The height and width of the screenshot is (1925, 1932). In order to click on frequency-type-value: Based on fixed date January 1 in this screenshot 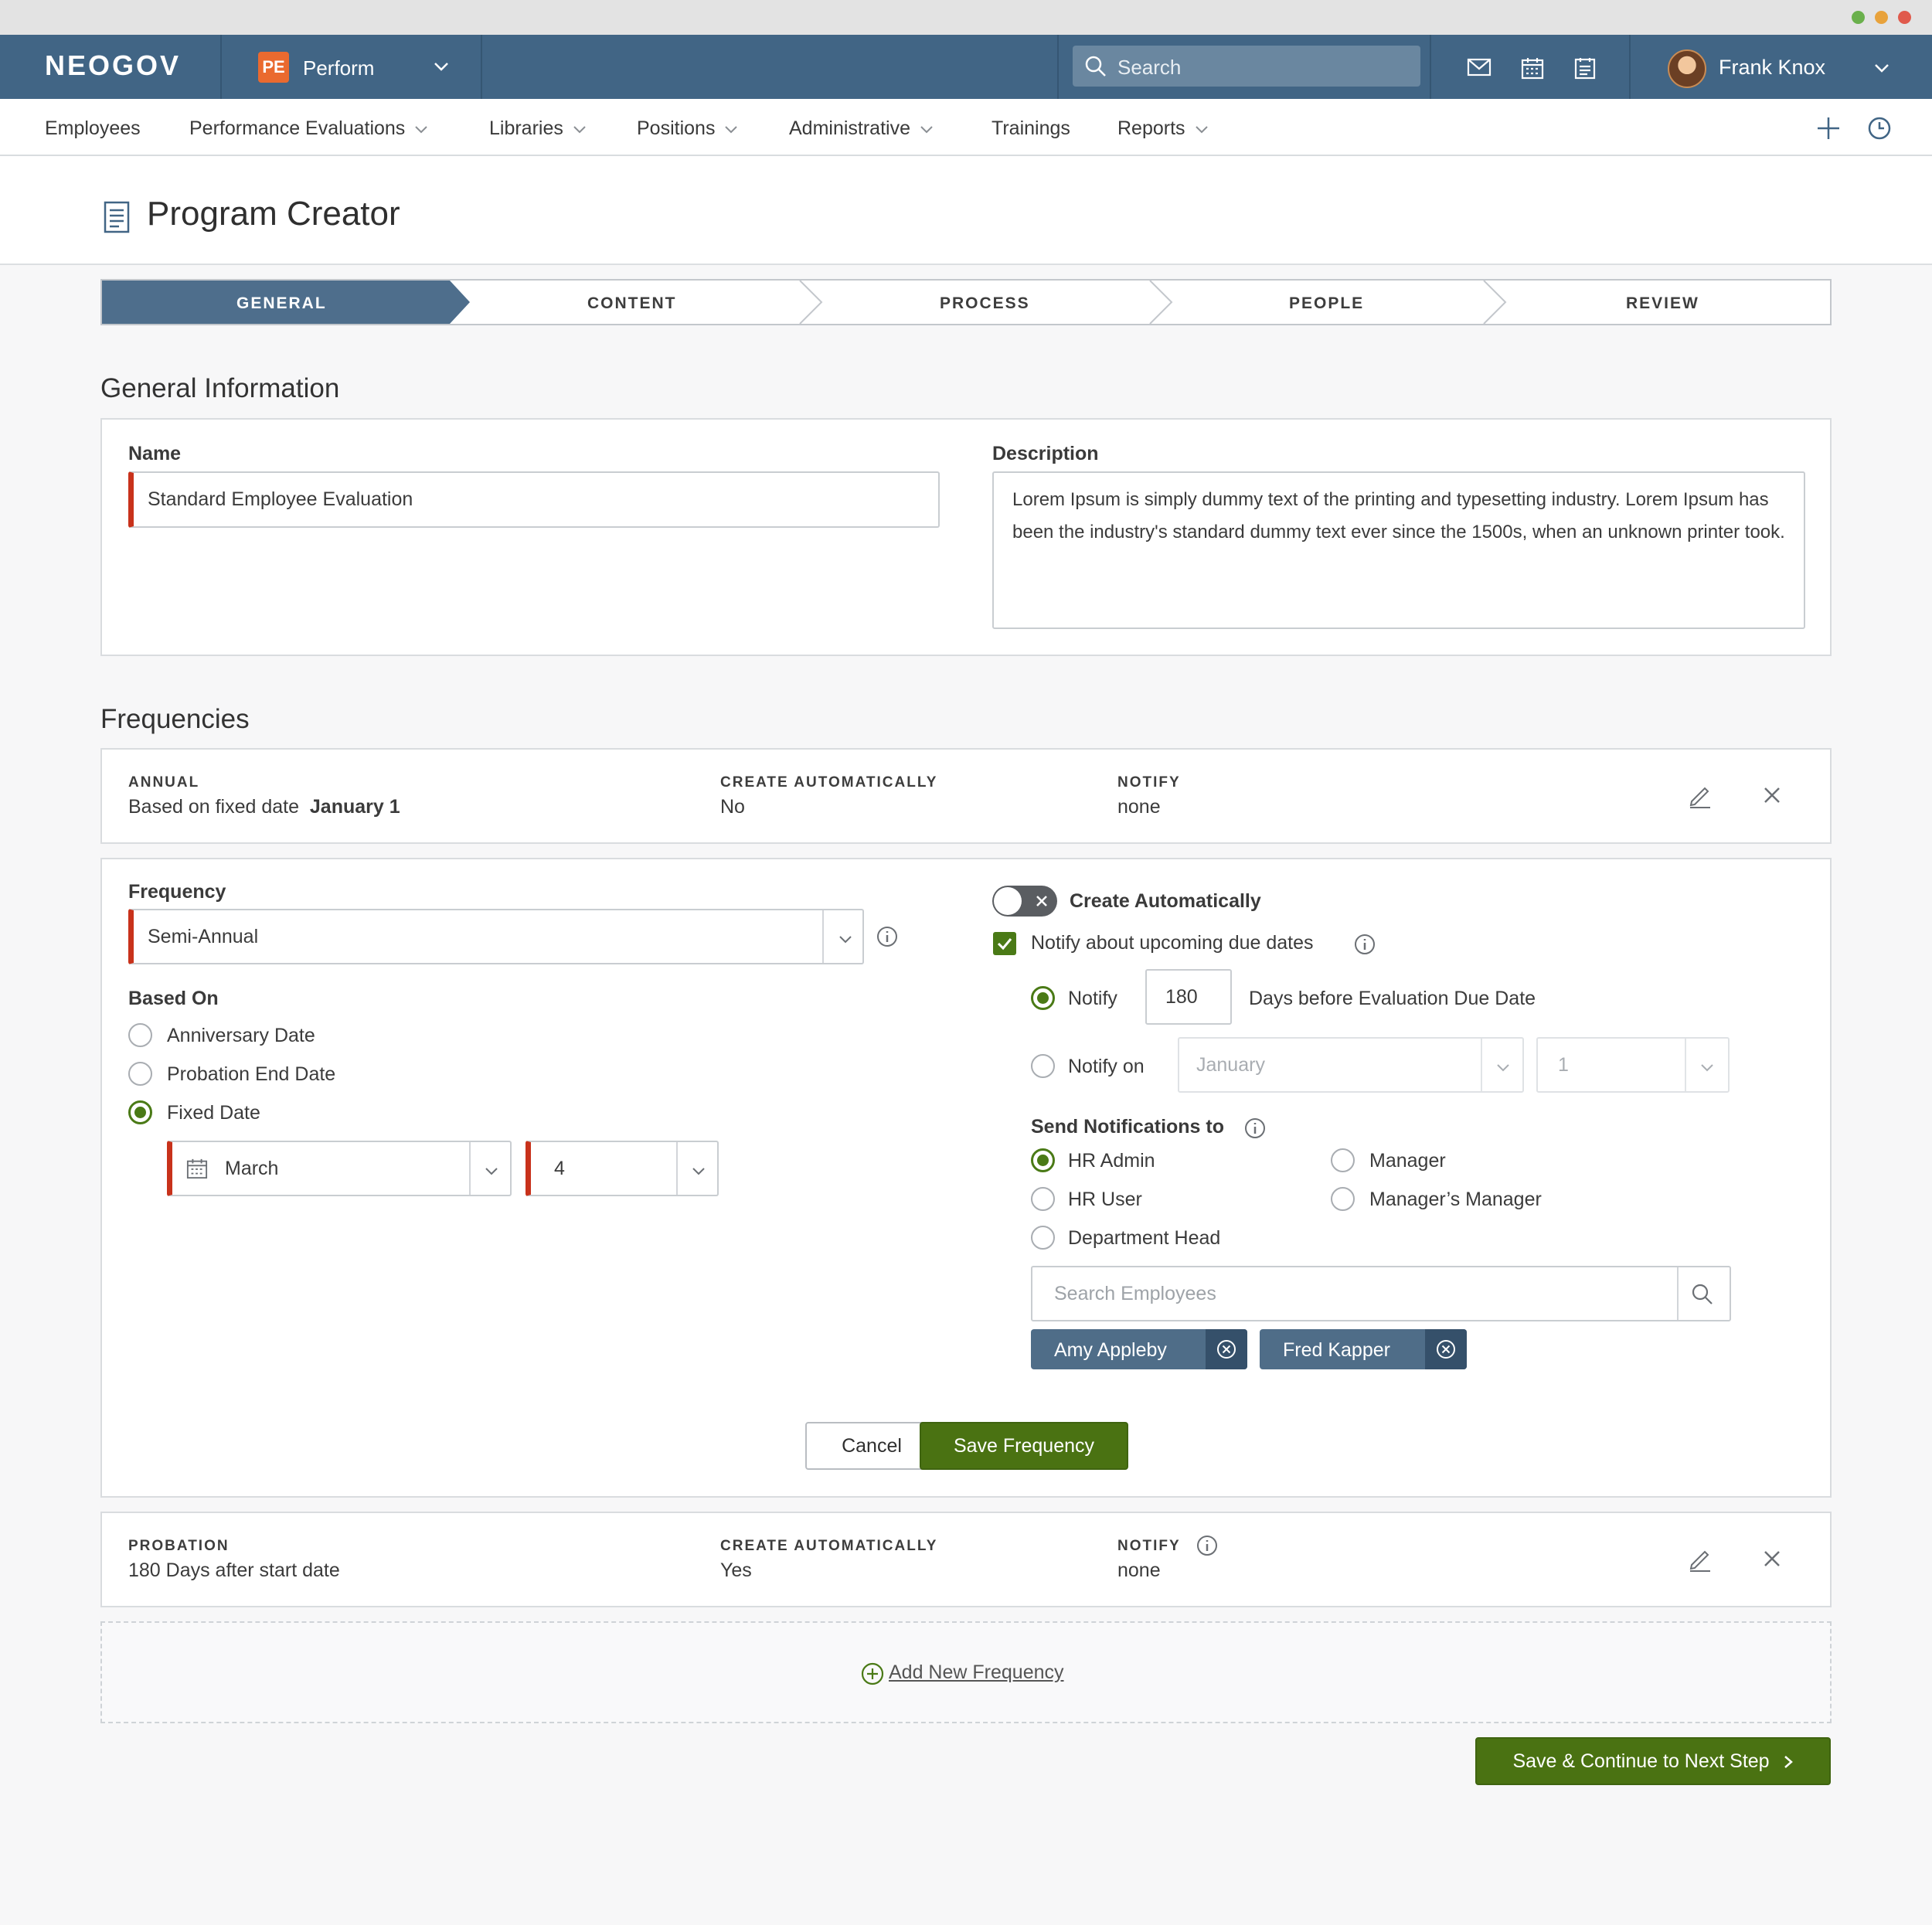, I will do `click(264, 807)`.